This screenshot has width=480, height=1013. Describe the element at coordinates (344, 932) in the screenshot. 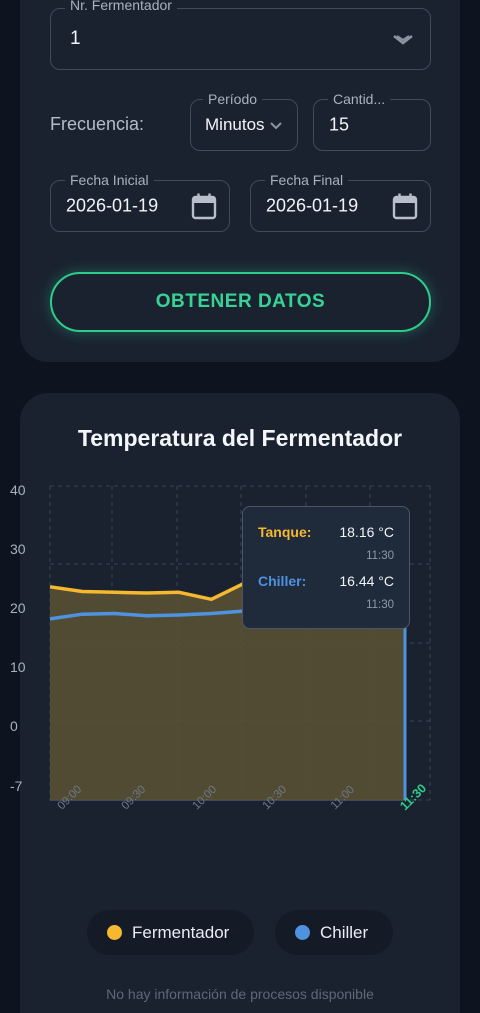

I see `legend-label-chiller: Chiller` at that location.